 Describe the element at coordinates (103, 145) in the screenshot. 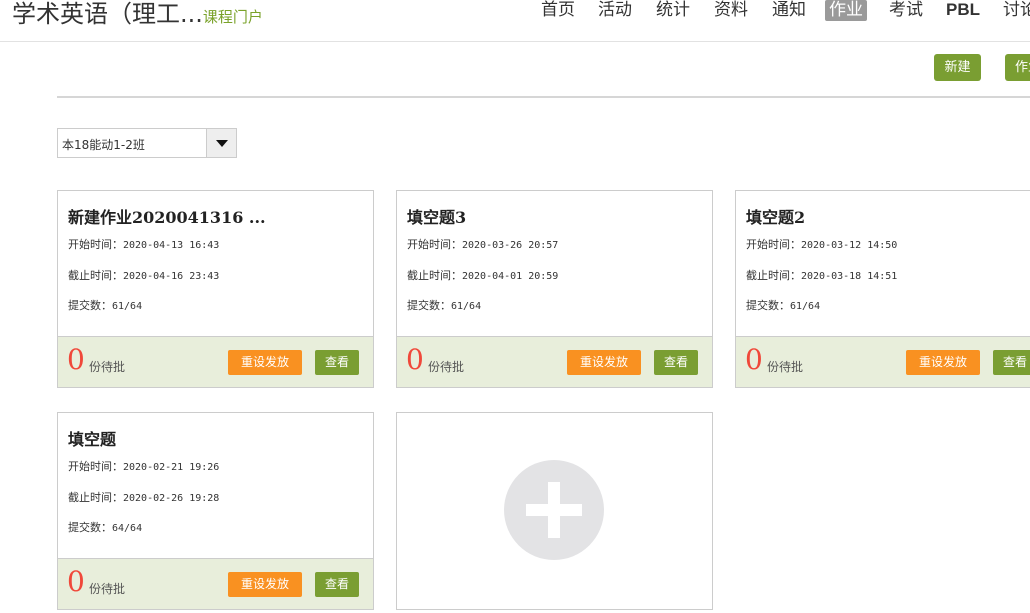

I see `class-select-value: 本18能动1-2班` at that location.